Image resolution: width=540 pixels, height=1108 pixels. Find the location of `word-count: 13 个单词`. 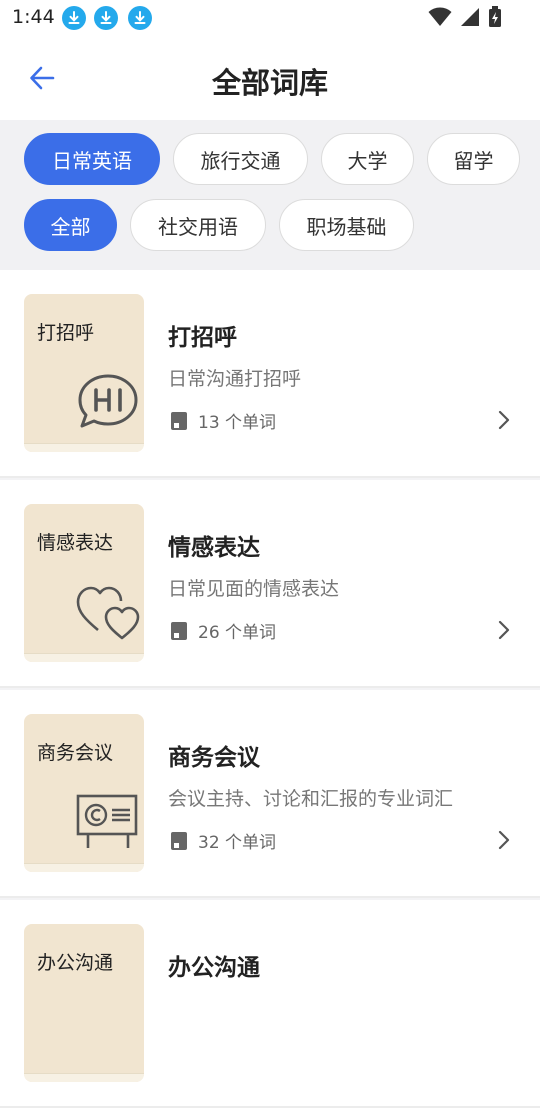

word-count: 13 个单词 is located at coordinates (237, 423).